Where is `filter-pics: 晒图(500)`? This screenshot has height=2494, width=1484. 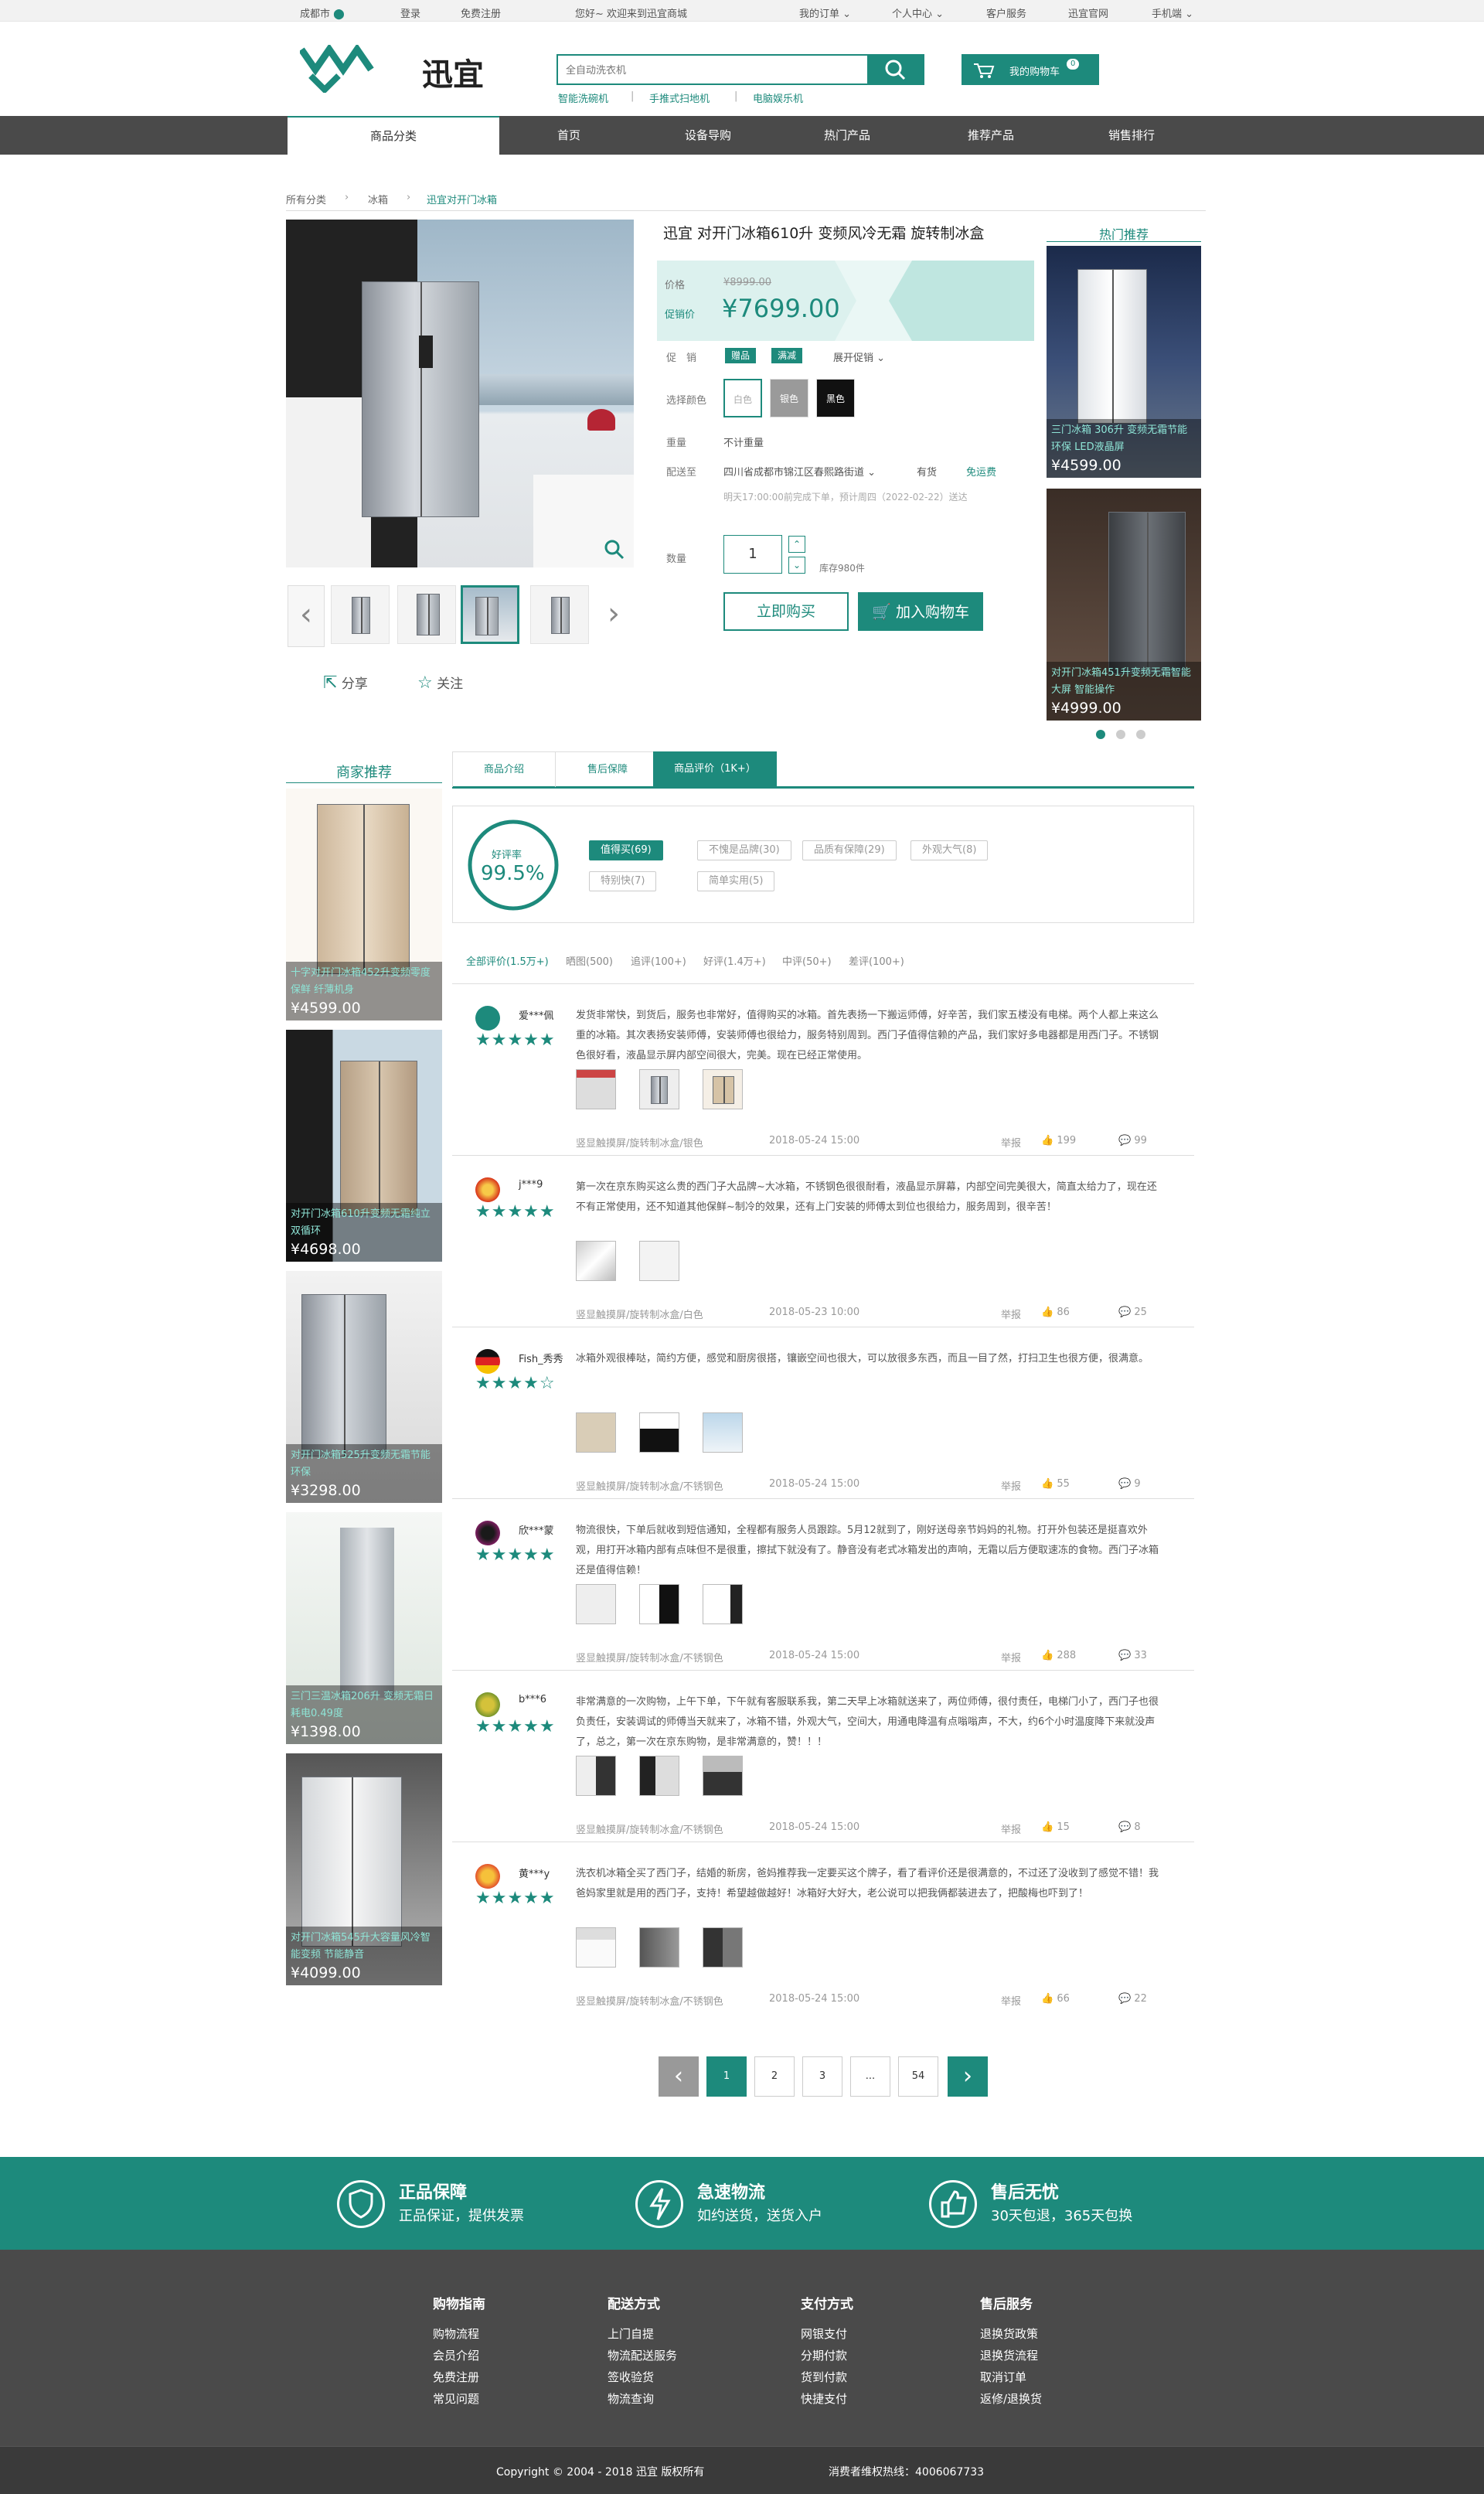
filter-pics: 晒图(500) is located at coordinates (589, 961).